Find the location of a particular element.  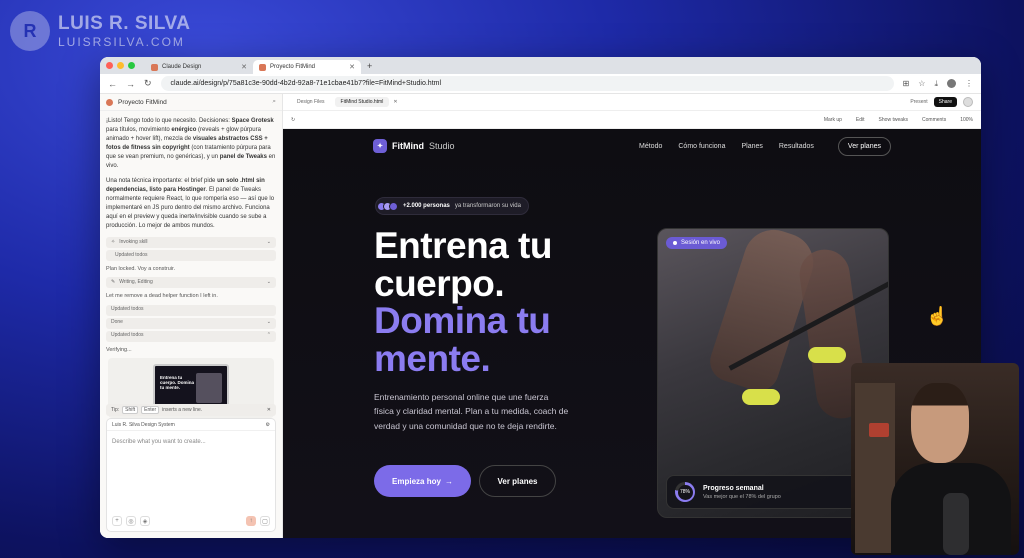

minimize-window-button is located at coordinates (120, 65).